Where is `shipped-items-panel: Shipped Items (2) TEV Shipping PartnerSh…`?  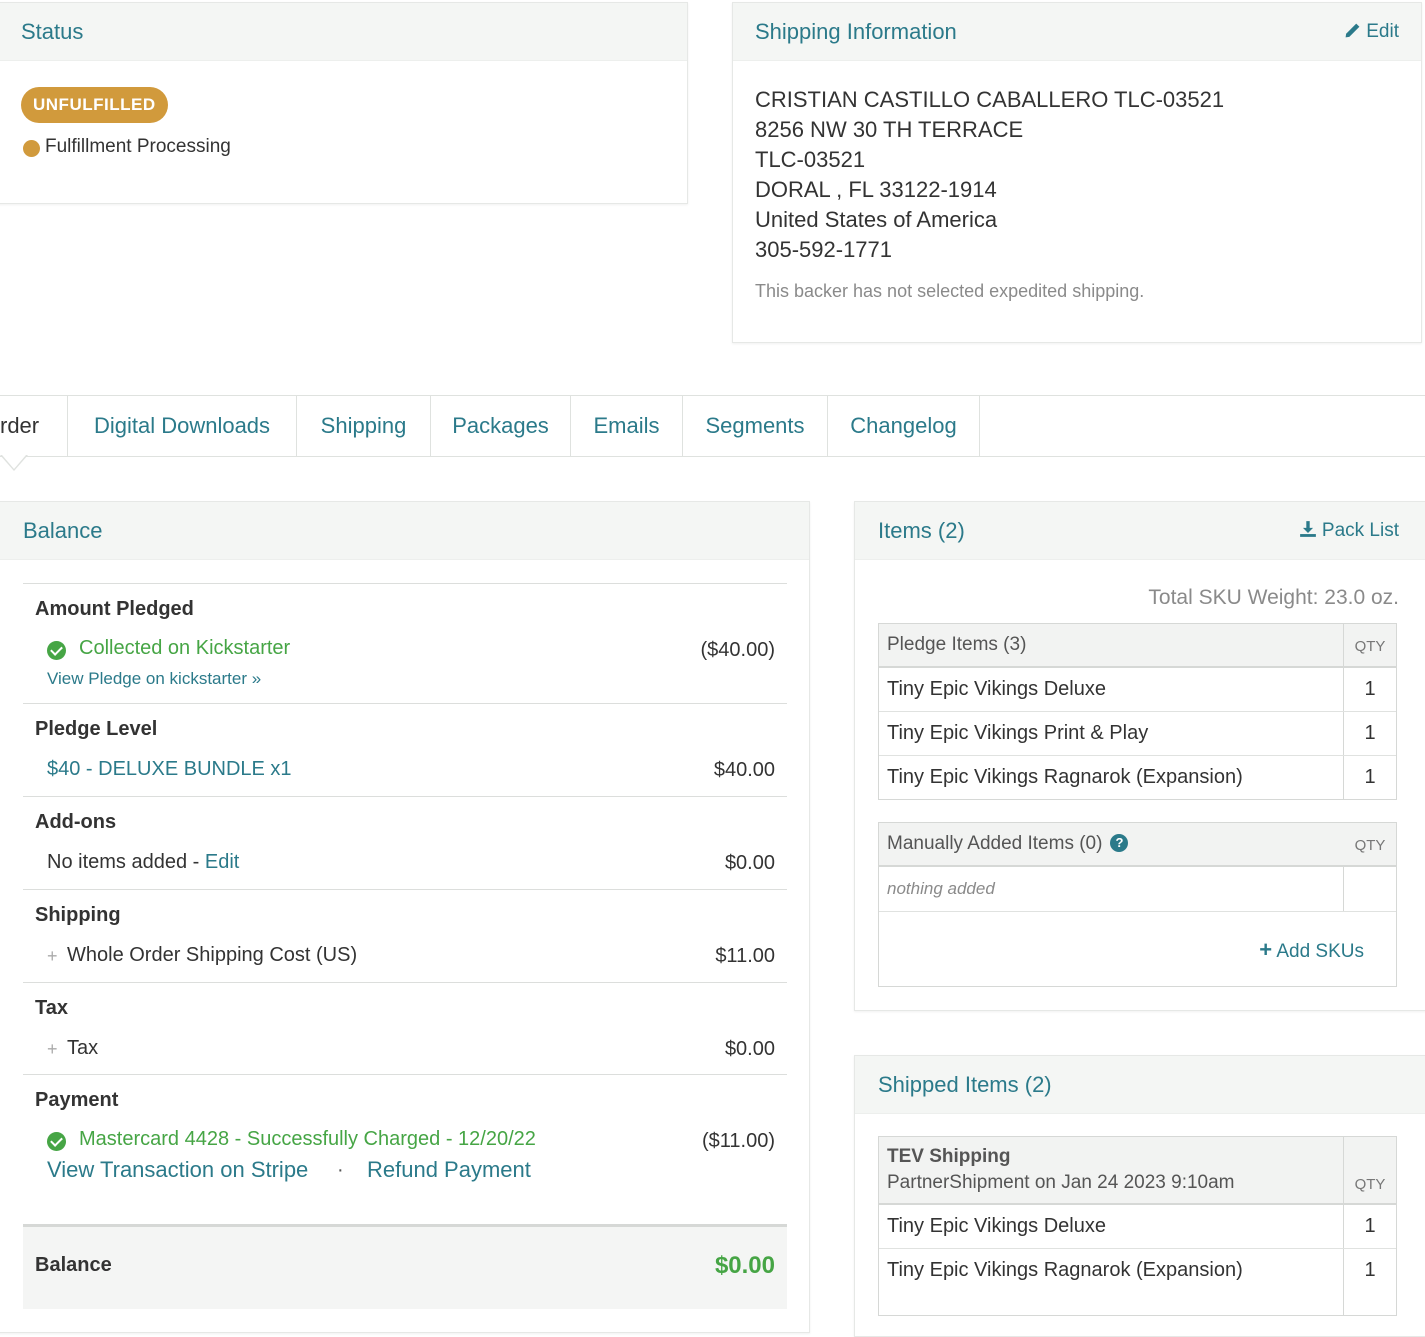
shipped-items-panel: Shipped Items (2) TEV Shipping PartnerSh… is located at coordinates (1139, 1196).